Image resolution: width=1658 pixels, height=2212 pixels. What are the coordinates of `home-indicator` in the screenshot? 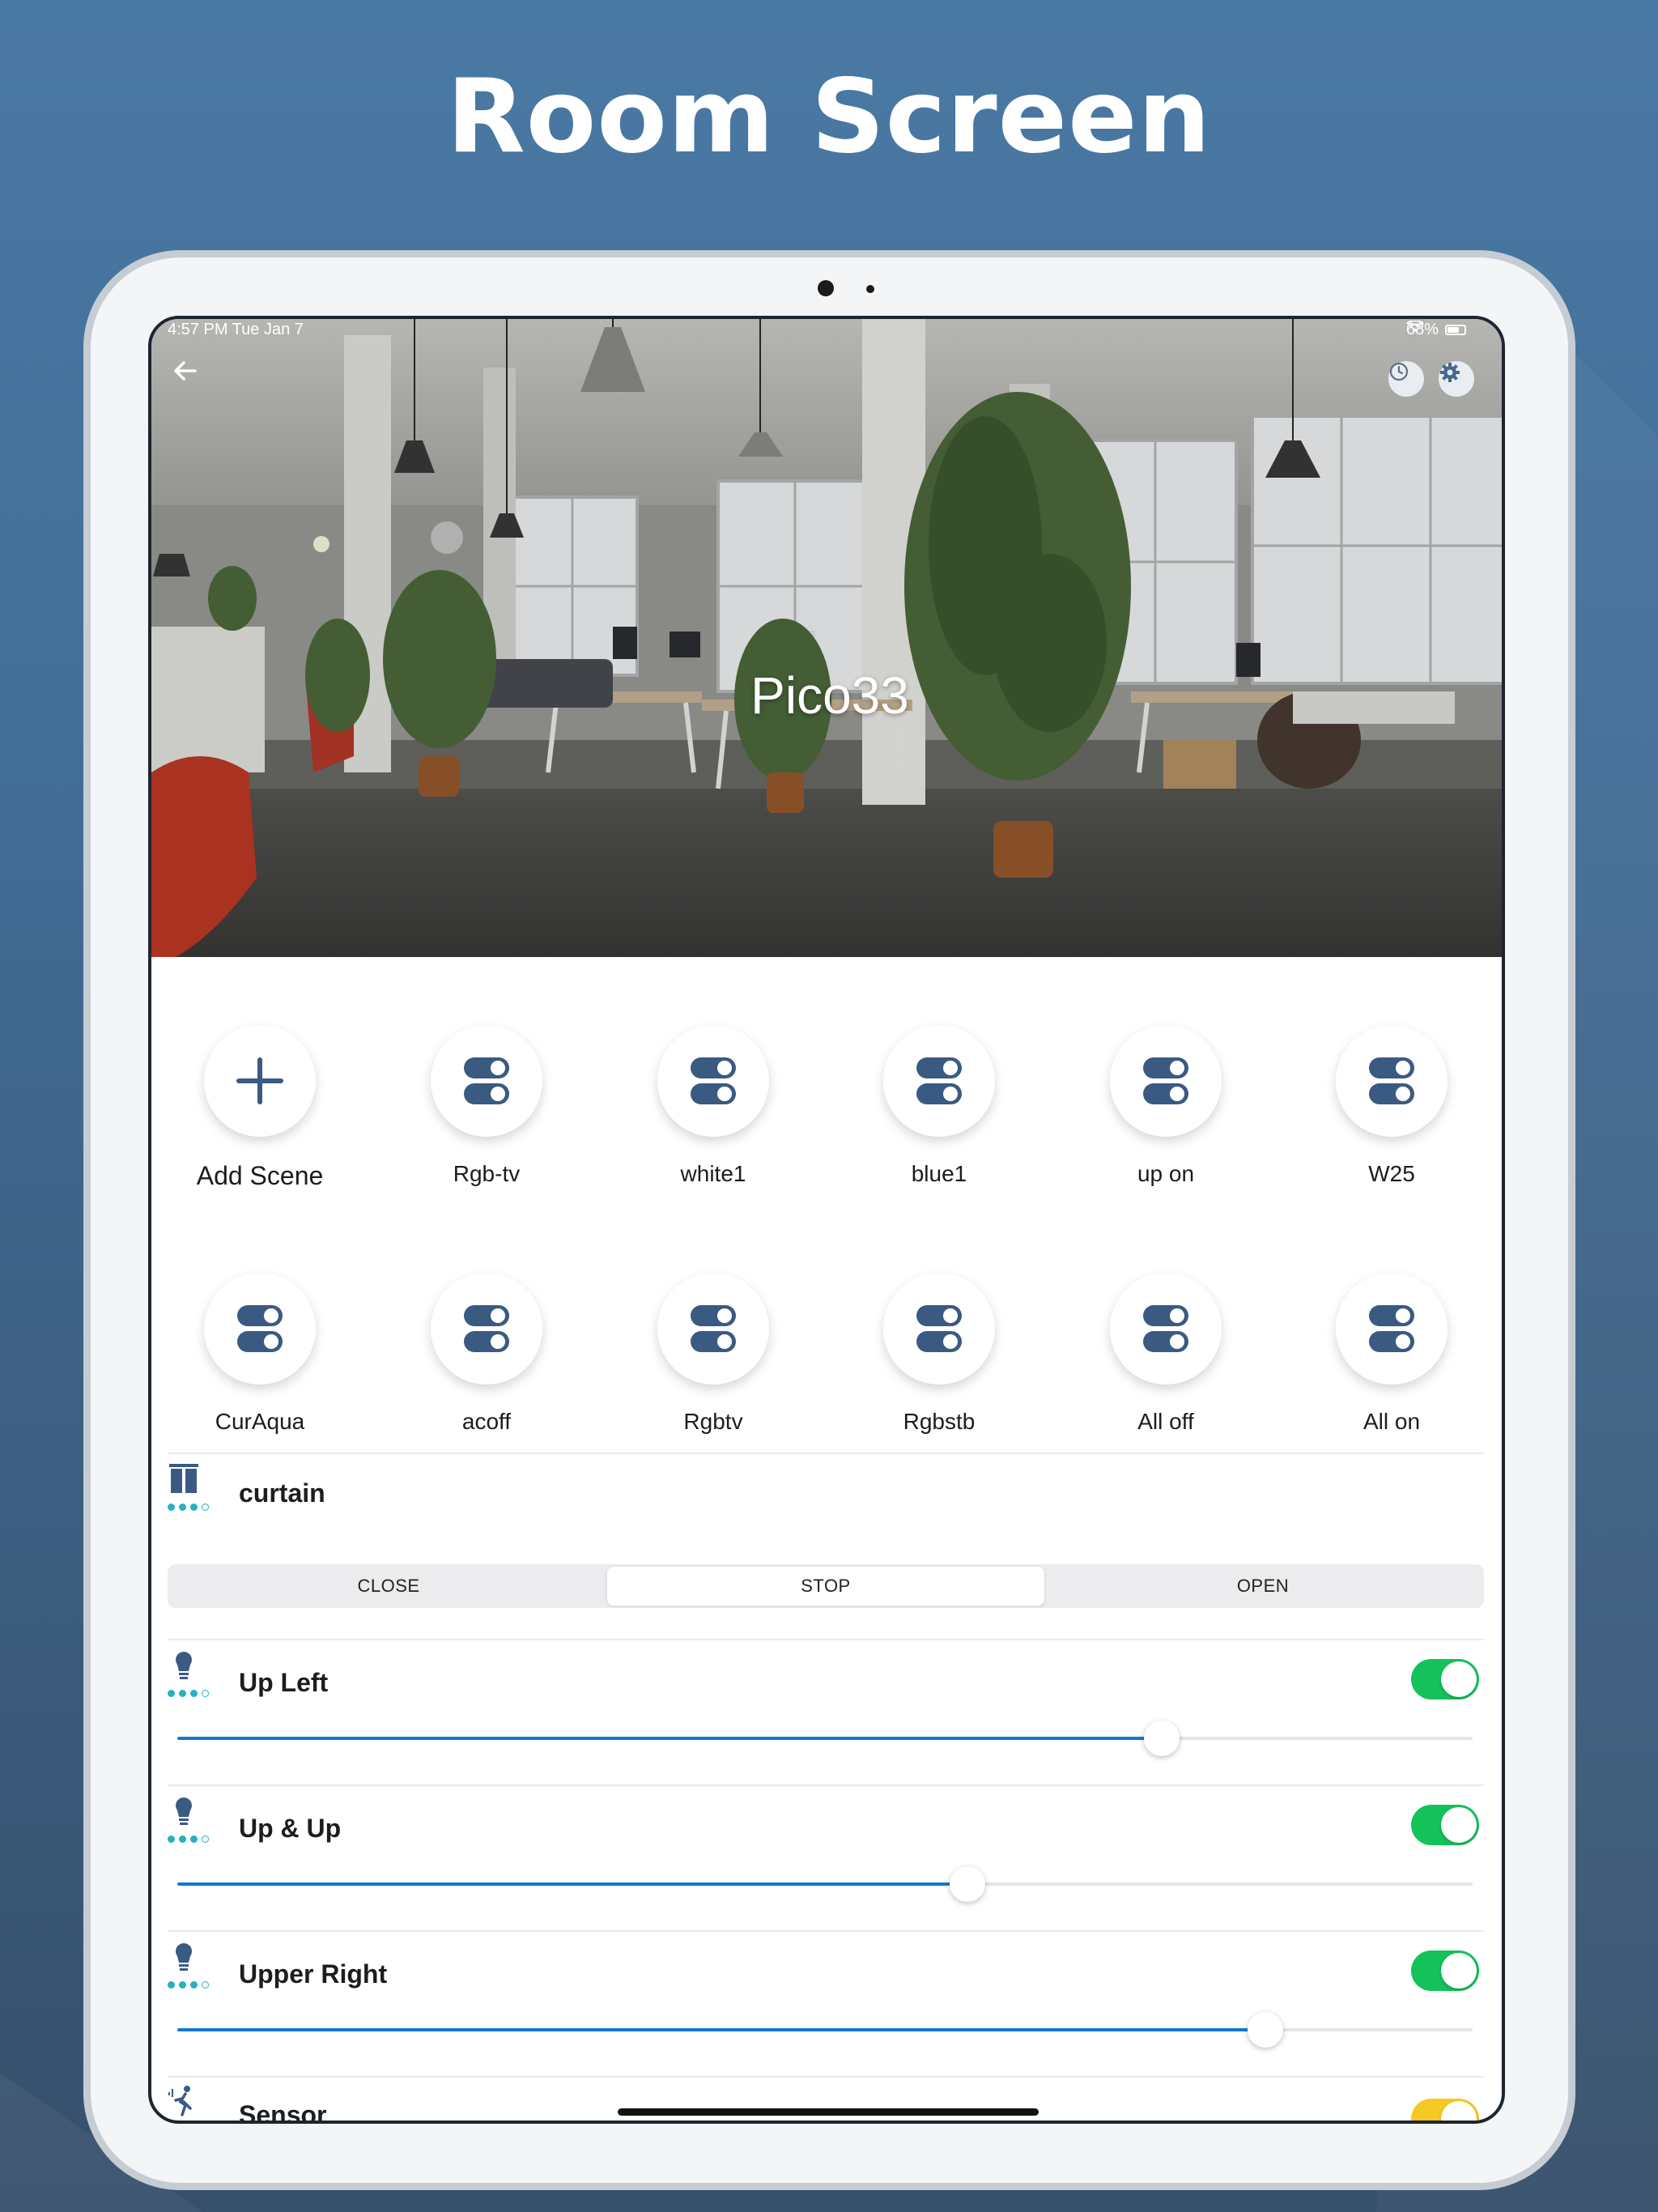 It's located at (828, 2112).